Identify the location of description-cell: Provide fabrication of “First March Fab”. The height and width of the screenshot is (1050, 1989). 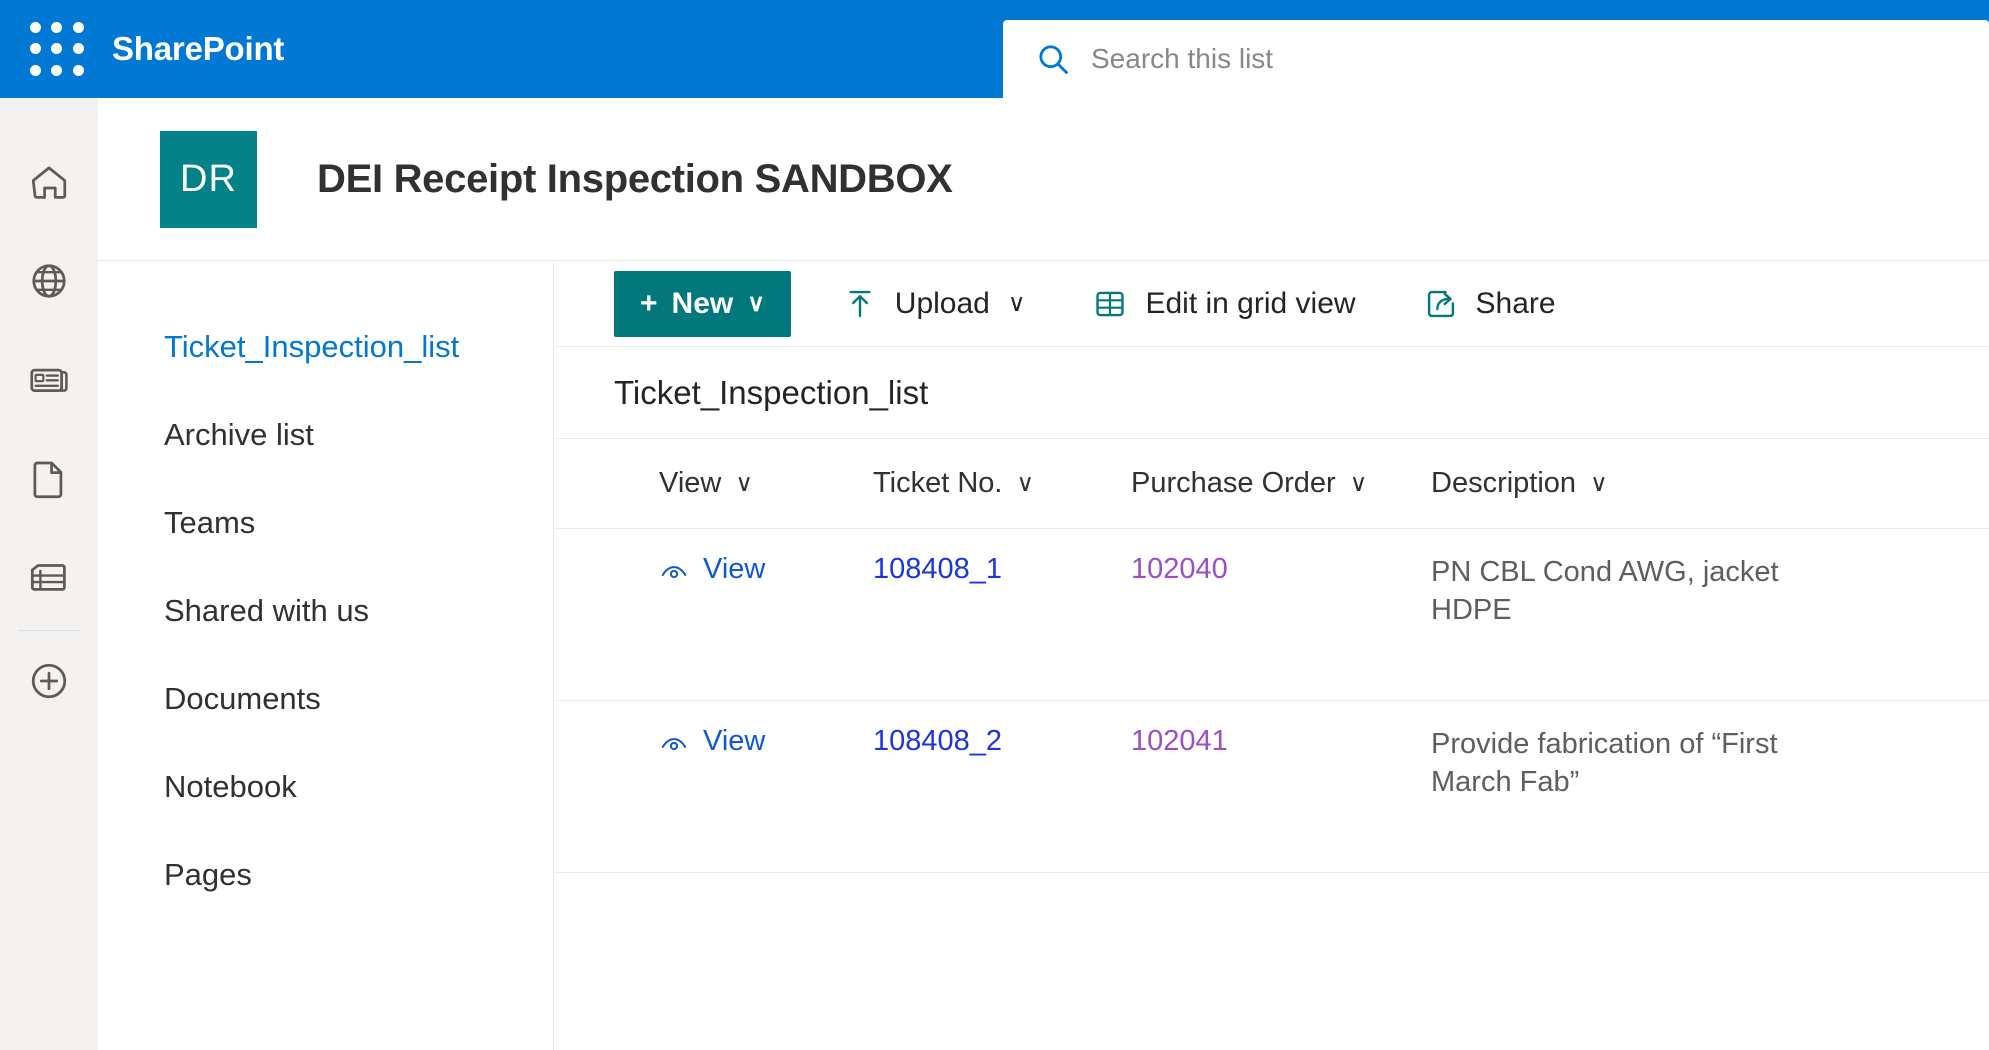
(1604, 763).